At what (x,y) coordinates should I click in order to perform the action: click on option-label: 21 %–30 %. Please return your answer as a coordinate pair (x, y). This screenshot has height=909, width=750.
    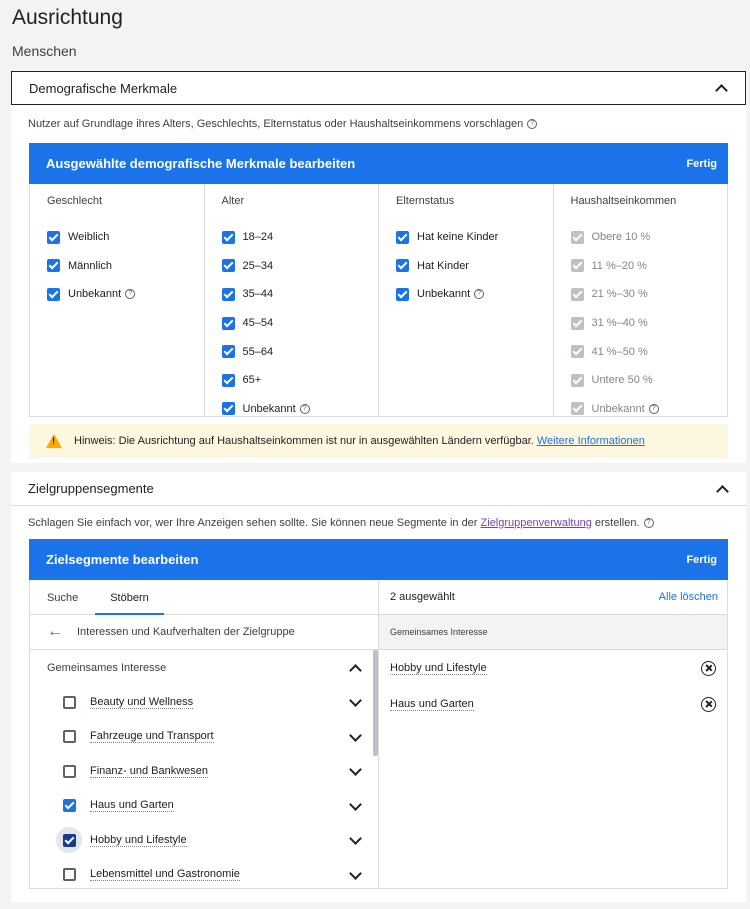
    Looking at the image, I should click on (619, 294).